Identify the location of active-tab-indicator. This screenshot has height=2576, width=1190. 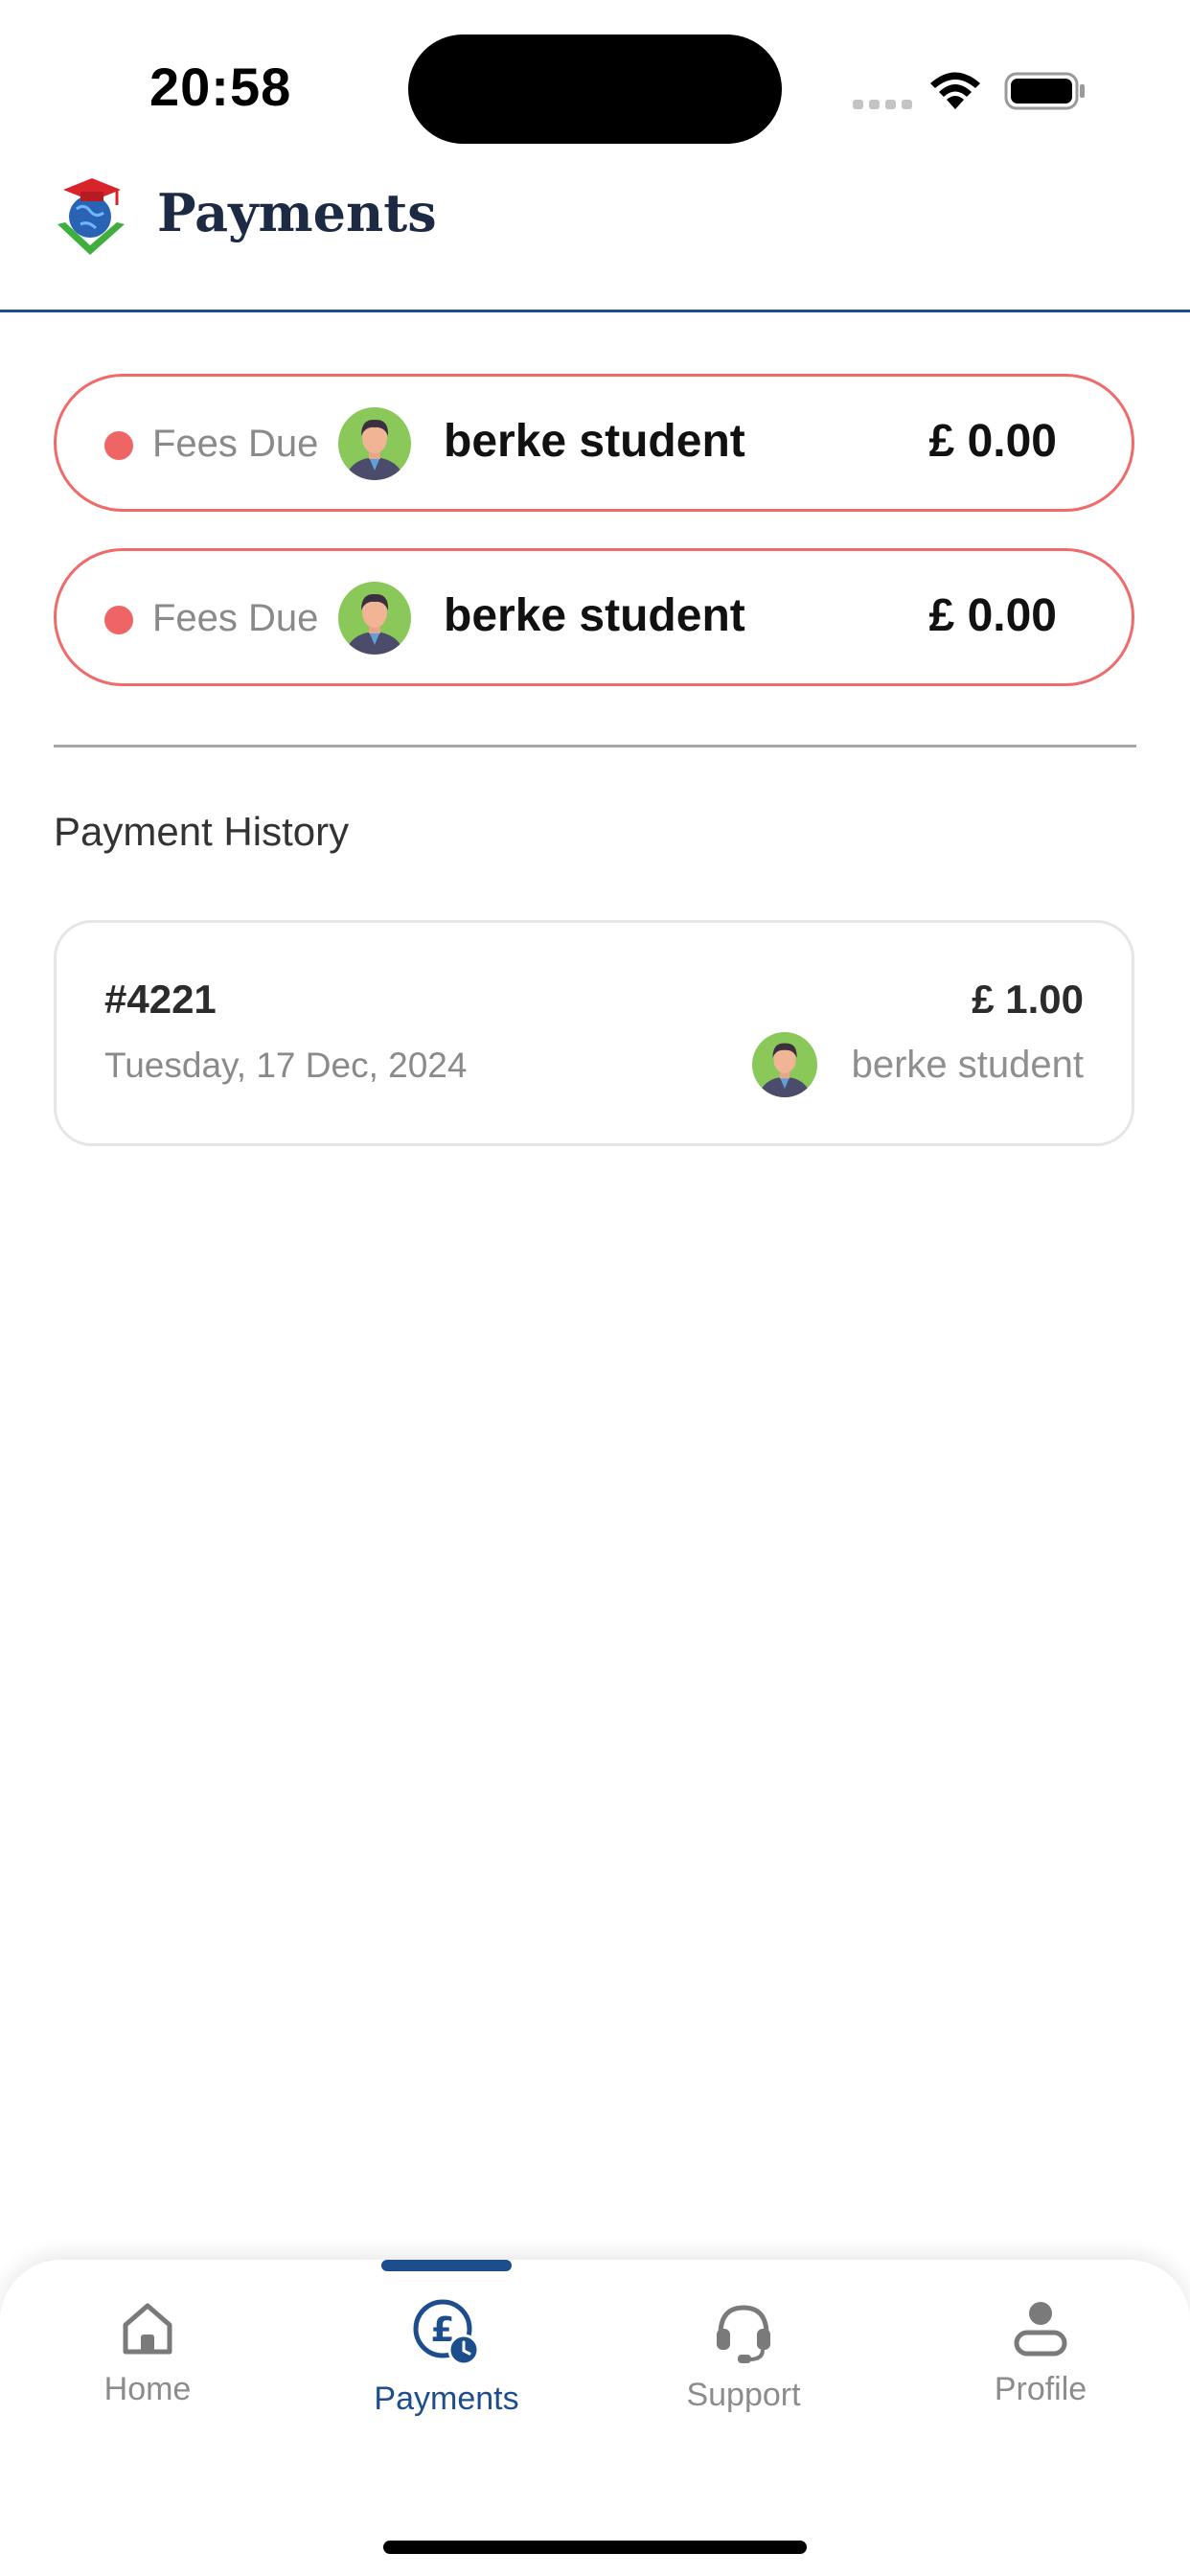
(447, 2265).